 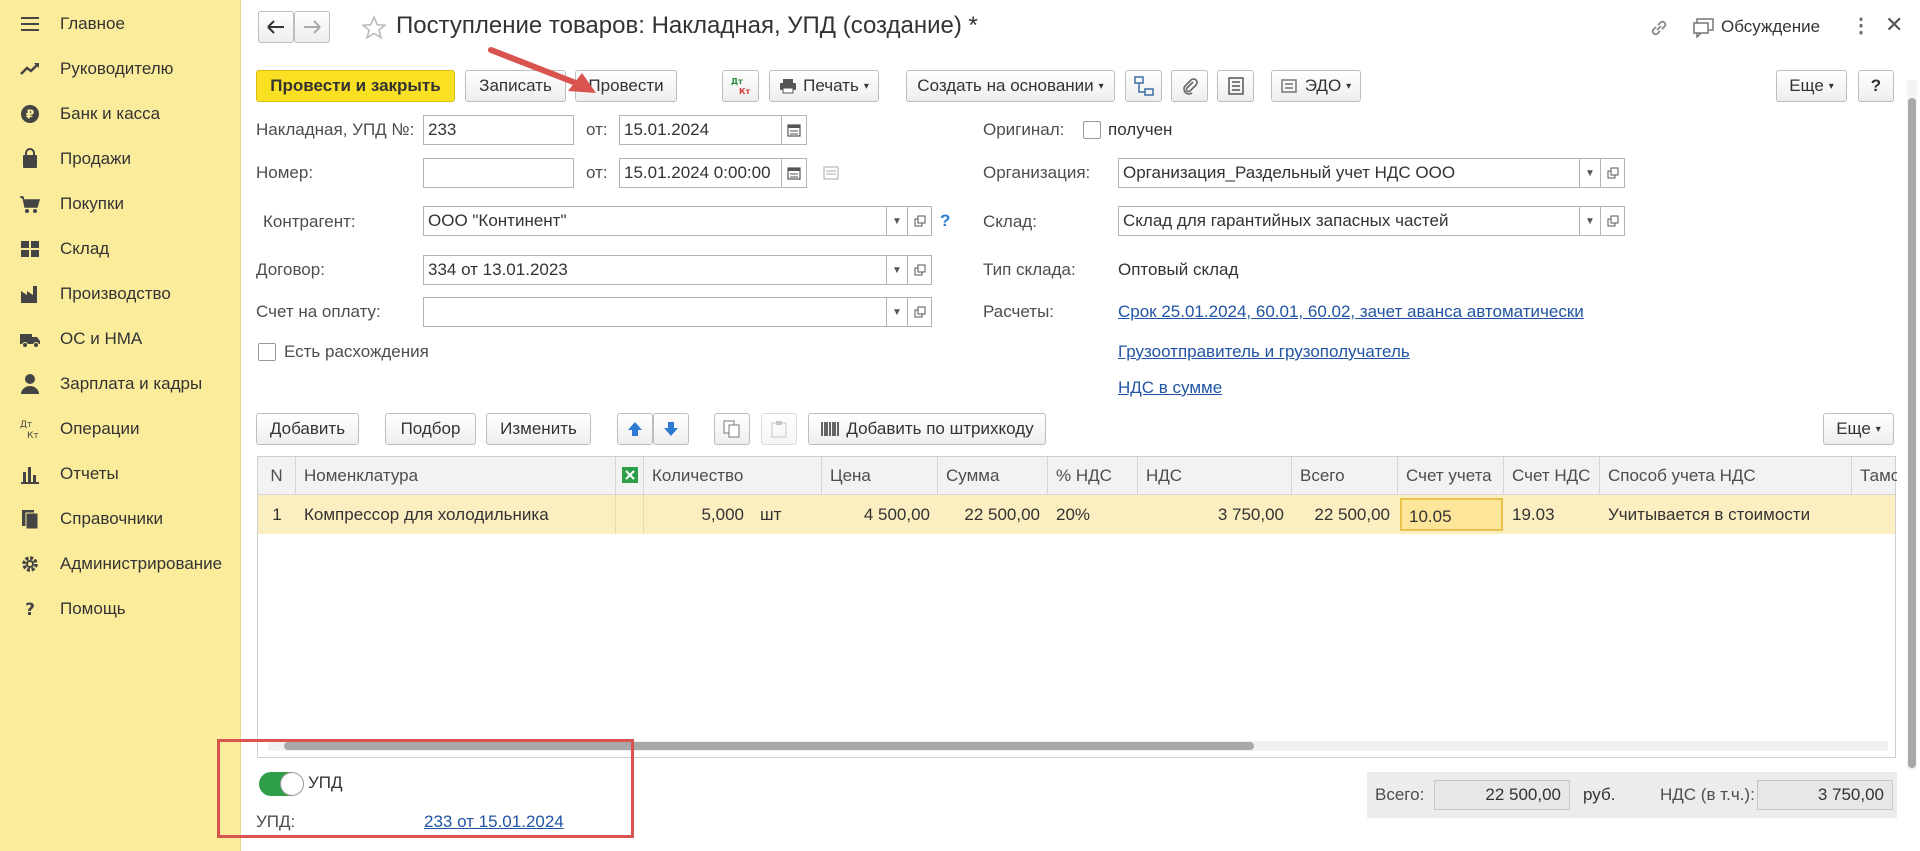 What do you see at coordinates (945, 221) in the screenshot?
I see `help-icon: ?` at bounding box center [945, 221].